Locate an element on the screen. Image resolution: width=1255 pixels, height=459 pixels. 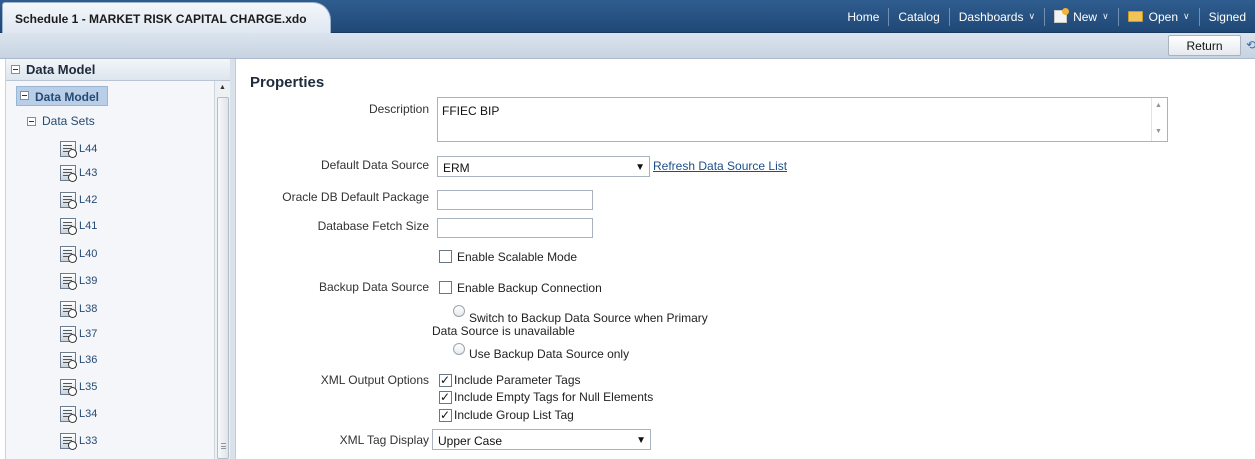
include-empty-tags-checkbox is located at coordinates (445, 397).